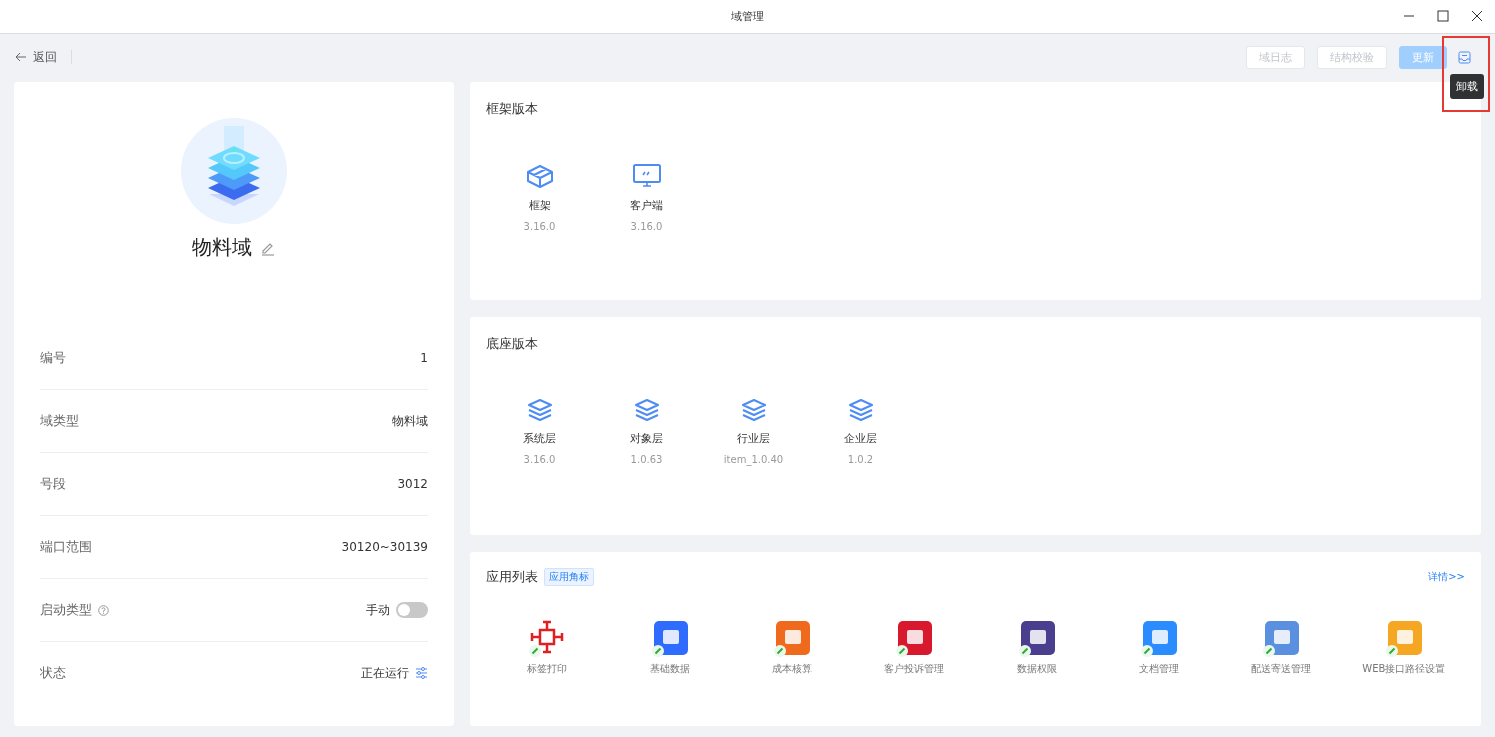 The image size is (1495, 737). Describe the element at coordinates (1464, 57) in the screenshot. I see `inbox-icon` at that location.